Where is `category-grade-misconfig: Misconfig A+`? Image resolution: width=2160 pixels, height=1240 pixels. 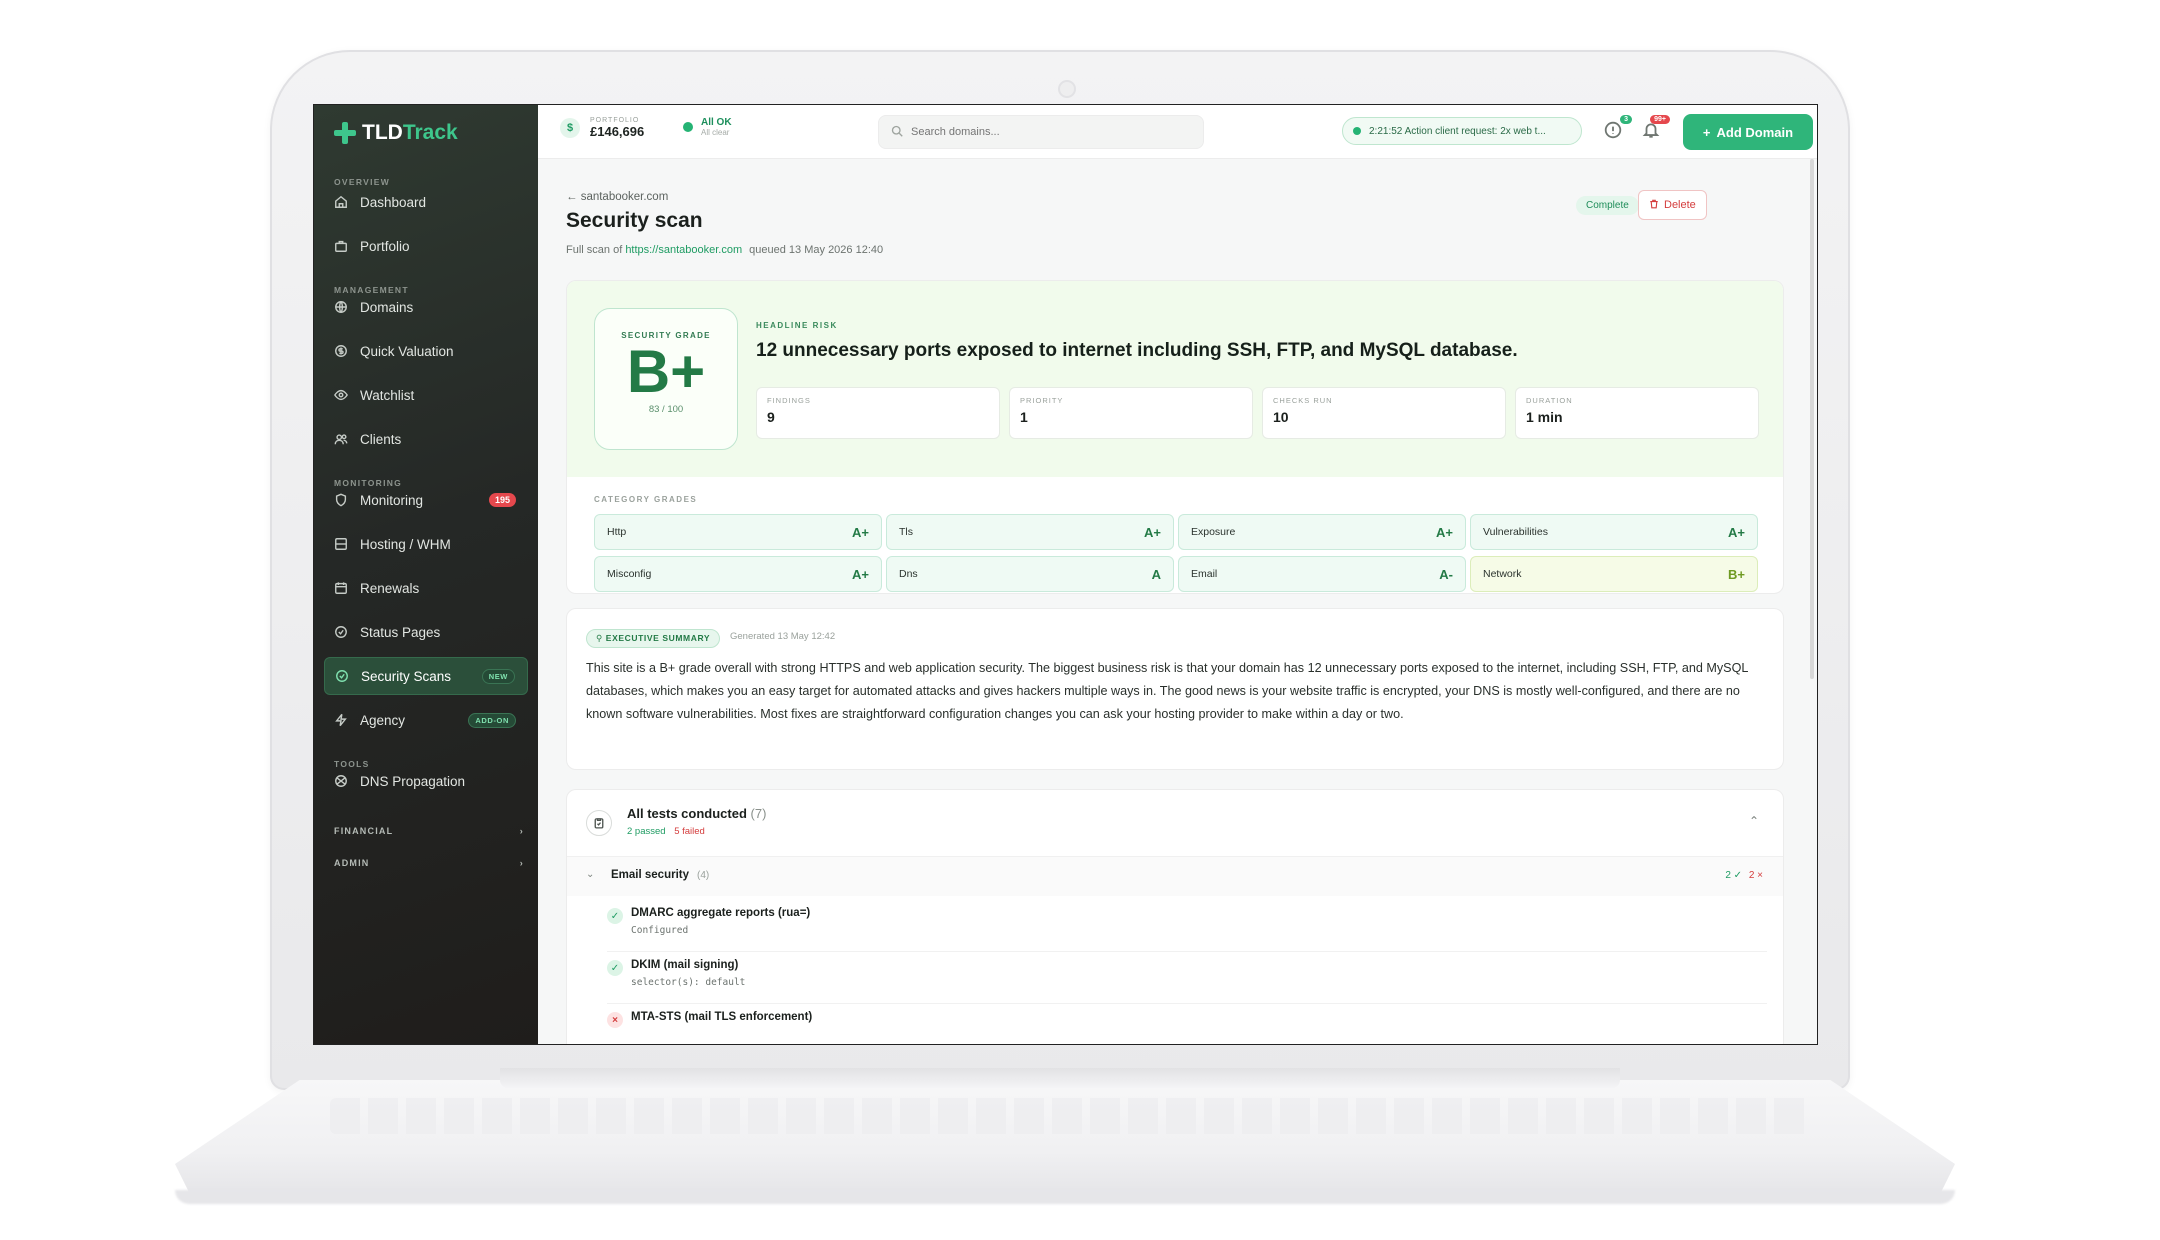 category-grade-misconfig: Misconfig A+ is located at coordinates (738, 574).